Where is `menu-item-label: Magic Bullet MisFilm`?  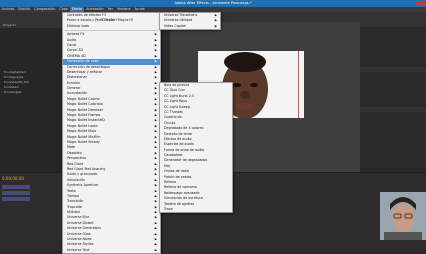
menu-item-label: Magic Bullet MisFilm is located at coordinates (84, 136).